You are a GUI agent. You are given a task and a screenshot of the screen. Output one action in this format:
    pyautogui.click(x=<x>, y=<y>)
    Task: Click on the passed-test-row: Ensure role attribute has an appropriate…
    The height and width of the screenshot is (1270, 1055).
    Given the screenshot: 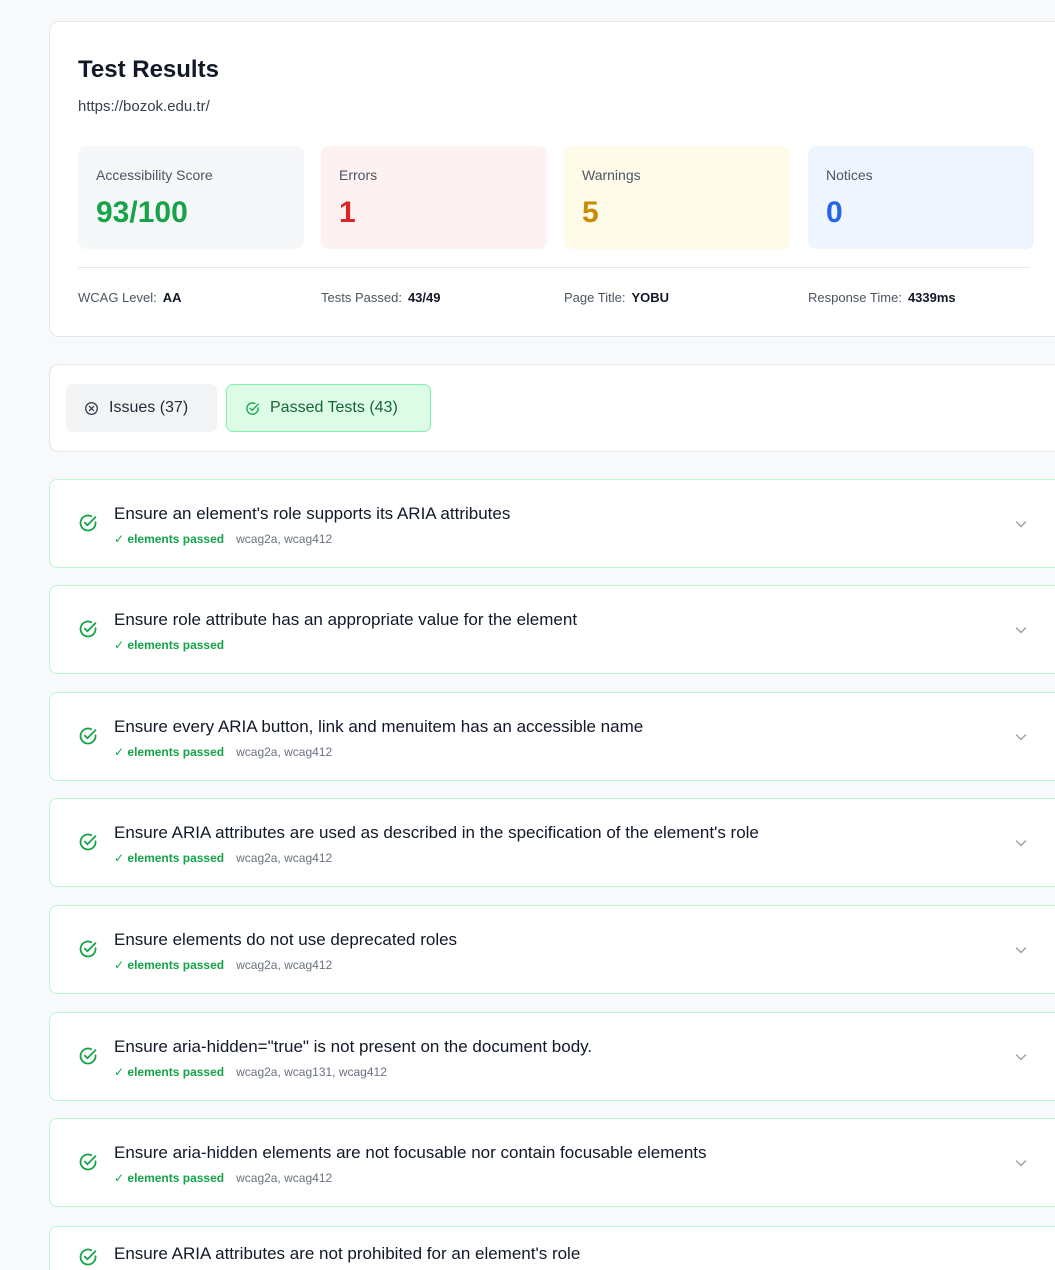 What is the action you would take?
    pyautogui.click(x=552, y=629)
    